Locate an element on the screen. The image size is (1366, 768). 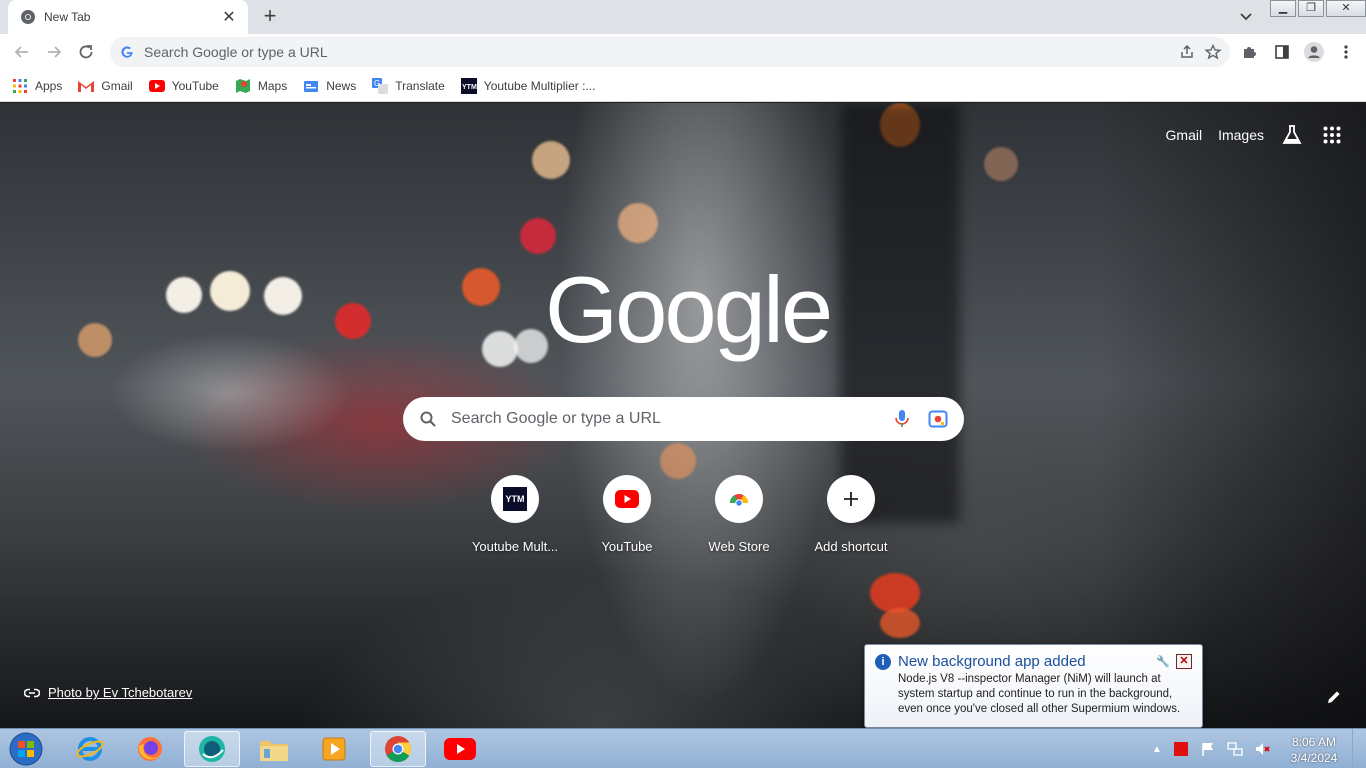
ntp-header: Gmail Images is located at coordinates (1255, 135).